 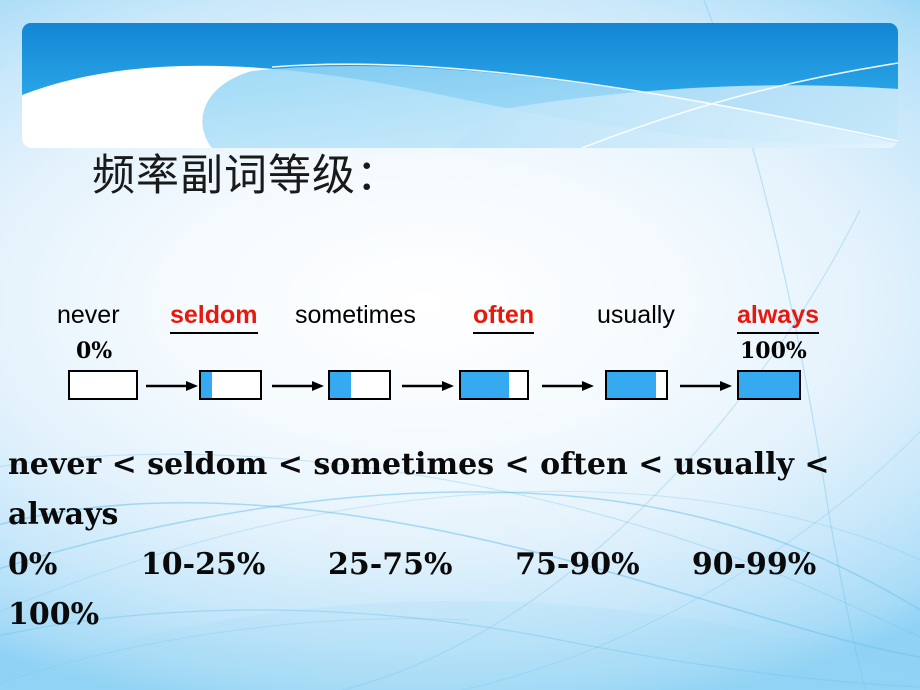 What do you see at coordinates (636, 315) in the screenshot?
I see `word-usually: usually` at bounding box center [636, 315].